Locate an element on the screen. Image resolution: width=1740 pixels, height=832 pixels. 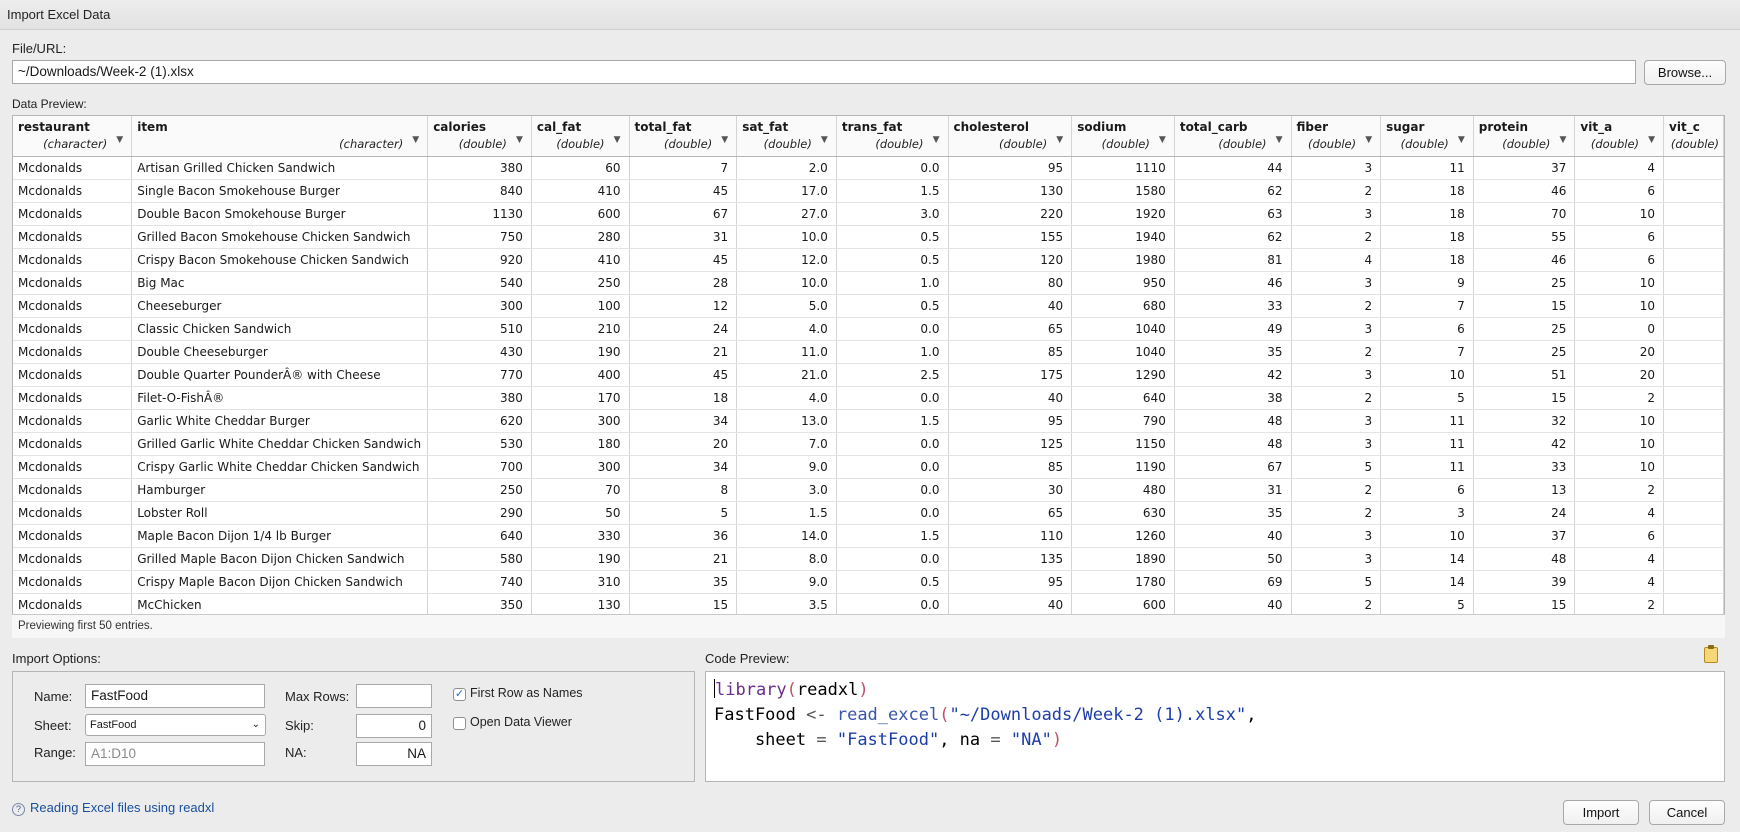
name-input: FastFood is located at coordinates (175, 696).